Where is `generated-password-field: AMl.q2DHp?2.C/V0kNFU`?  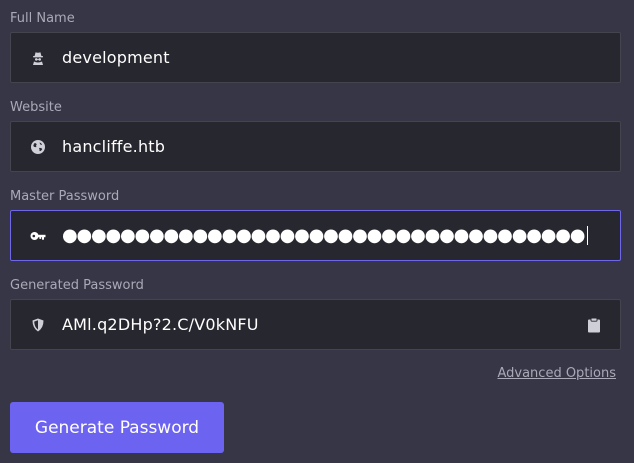 generated-password-field: AMl.q2DHp?2.C/V0kNFU is located at coordinates (315, 324).